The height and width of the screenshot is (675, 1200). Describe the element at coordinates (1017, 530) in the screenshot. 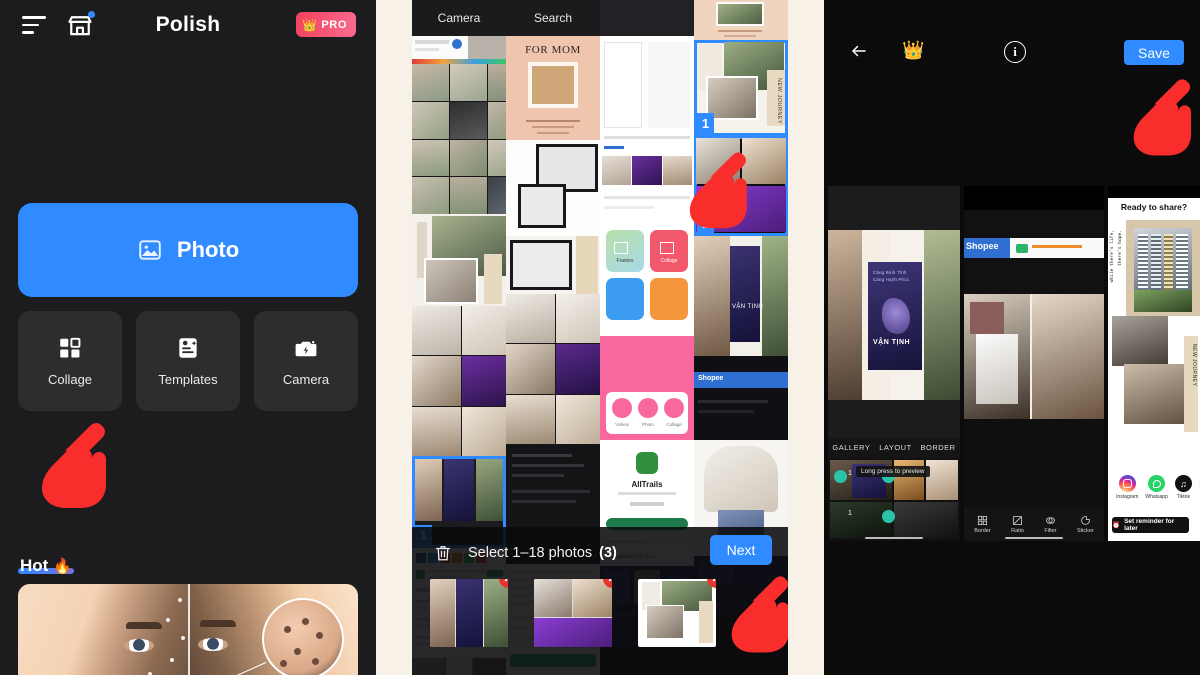

I see `tool-ratio-label: Ratio` at that location.